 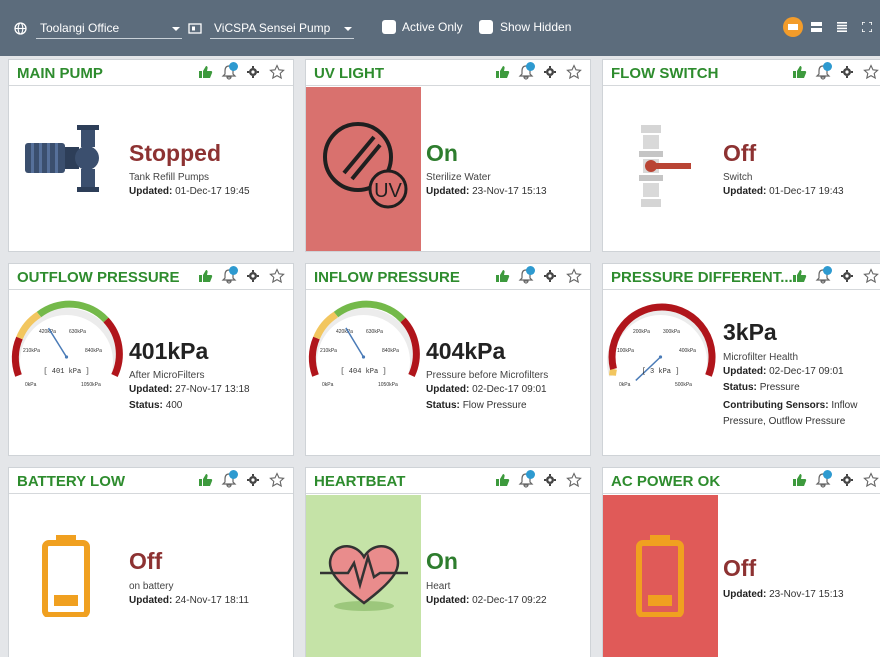 I want to click on updated-value: 01-Dec-17 19:45, so click(x=212, y=191).